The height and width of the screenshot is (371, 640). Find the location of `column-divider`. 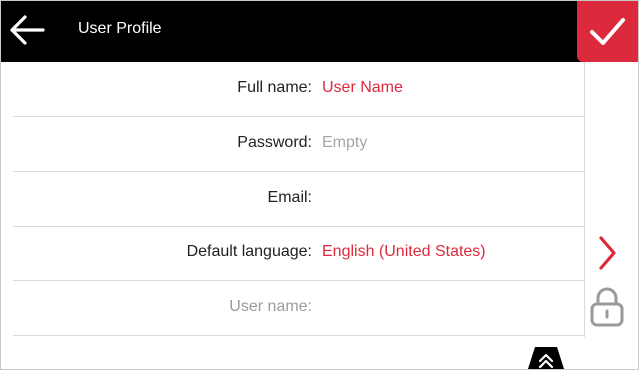

column-divider is located at coordinates (584, 199).